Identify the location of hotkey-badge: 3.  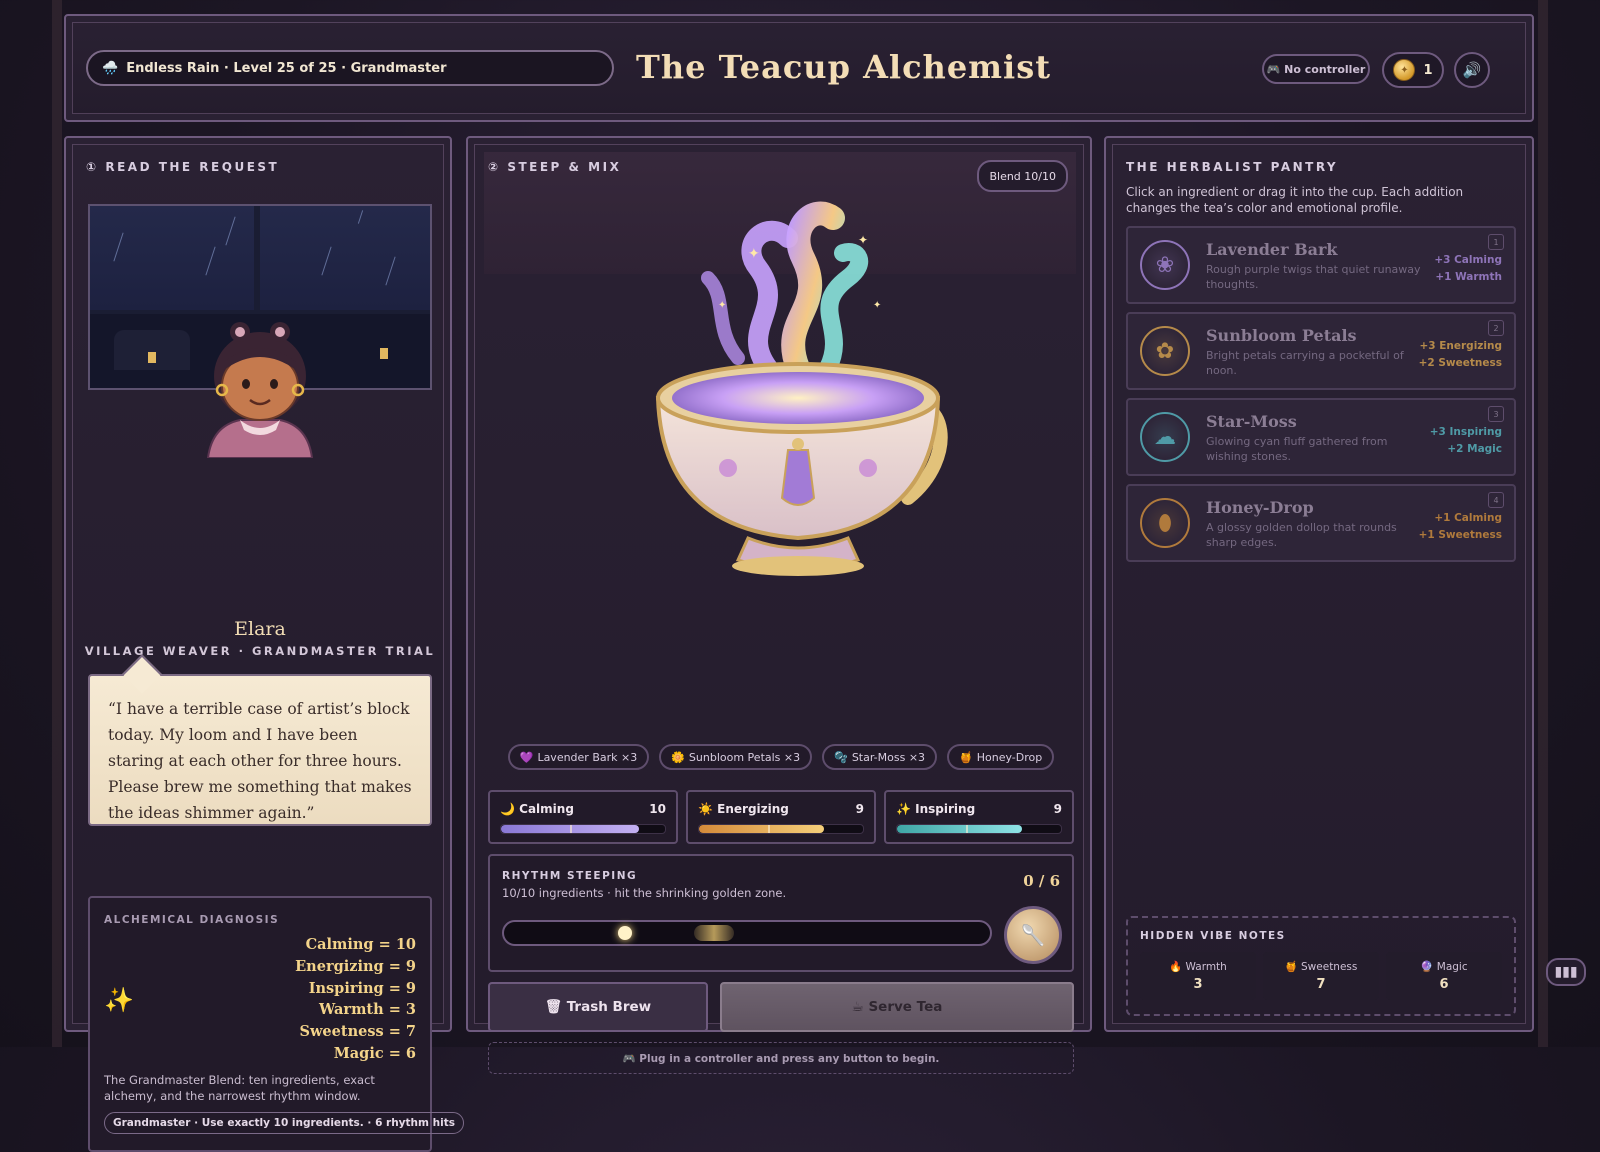
(1496, 414).